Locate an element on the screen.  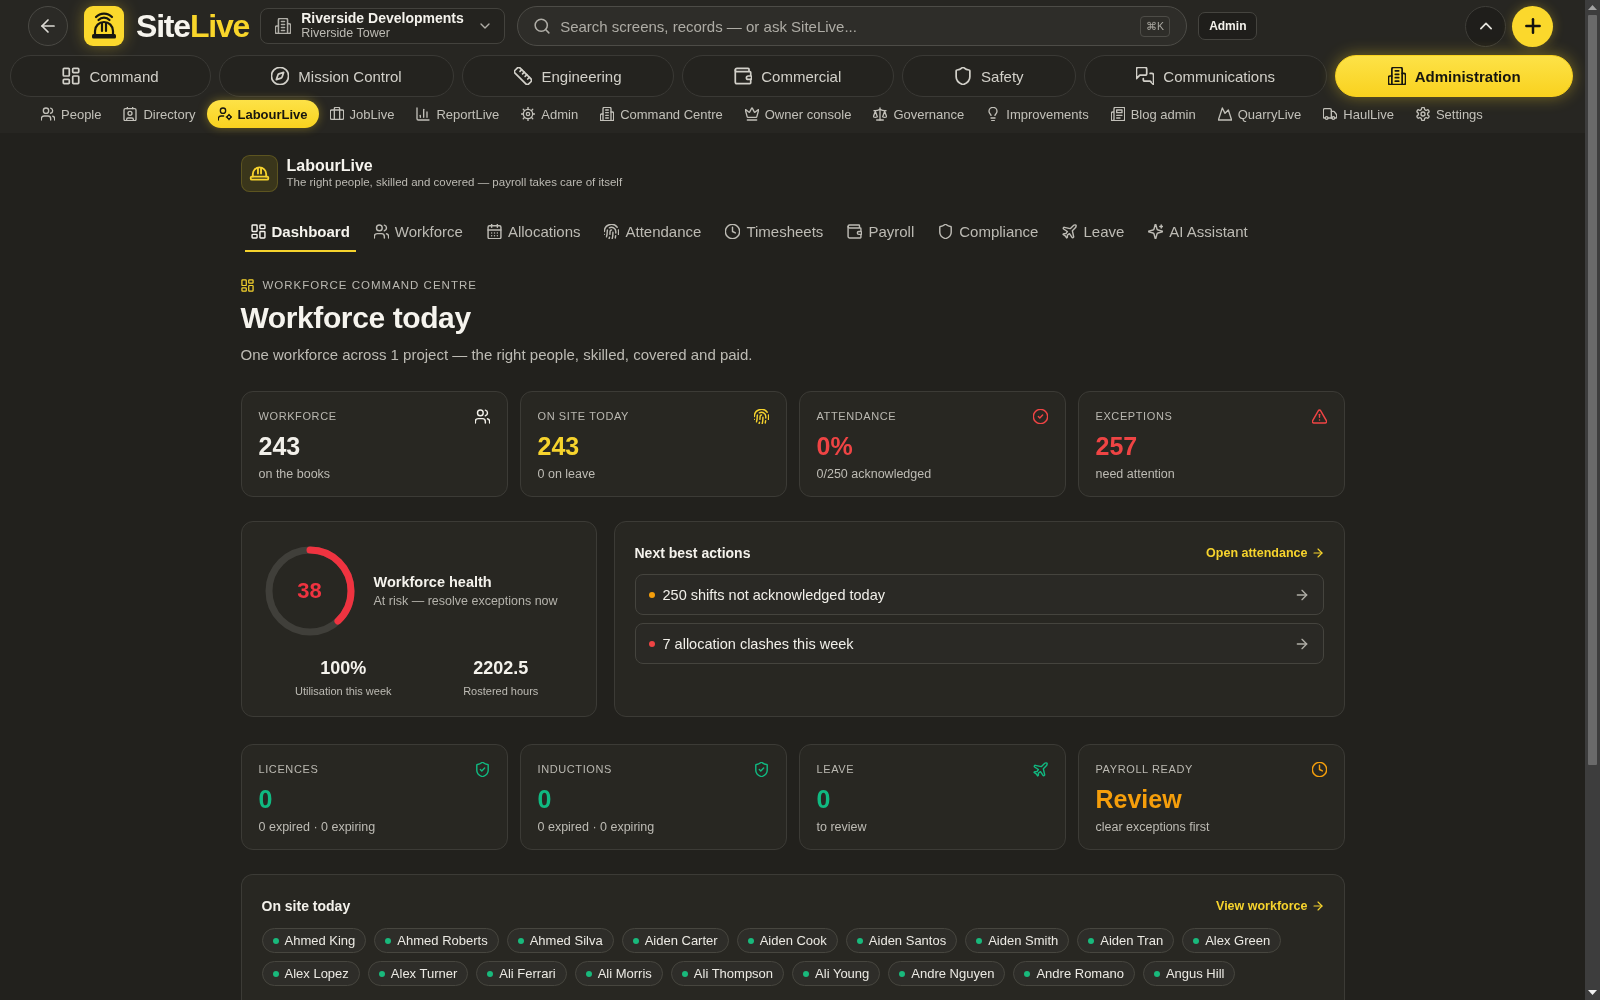
subnav-link: Admin is located at coordinates (550, 114).